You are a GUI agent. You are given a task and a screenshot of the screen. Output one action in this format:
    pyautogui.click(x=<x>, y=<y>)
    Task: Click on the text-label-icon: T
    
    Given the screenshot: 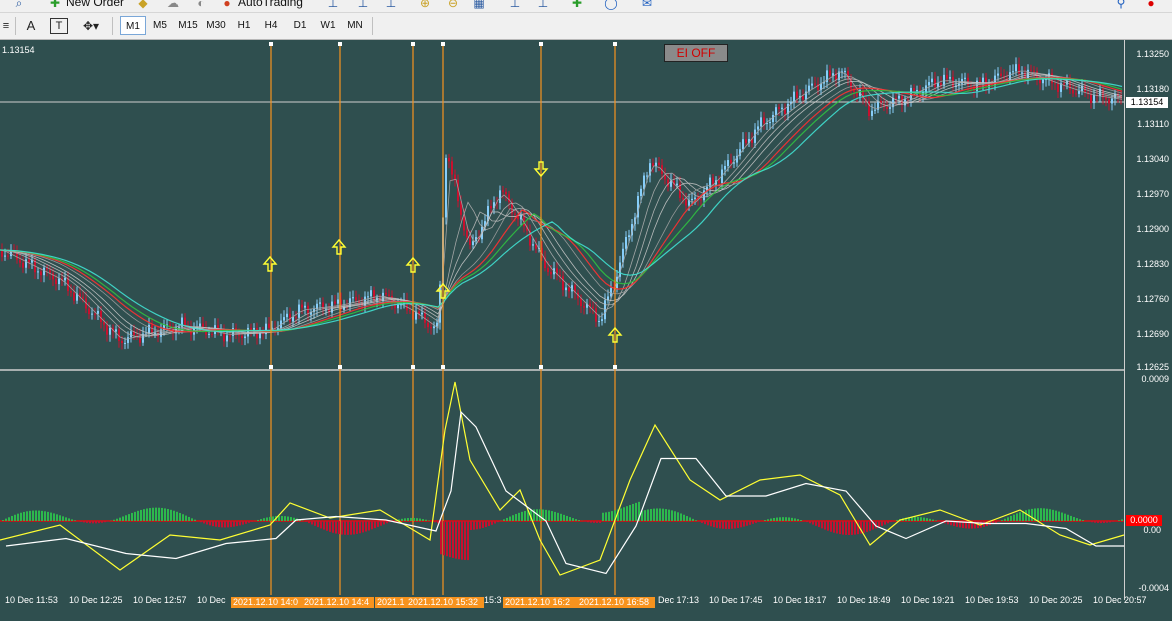 What is the action you would take?
    pyautogui.click(x=59, y=26)
    